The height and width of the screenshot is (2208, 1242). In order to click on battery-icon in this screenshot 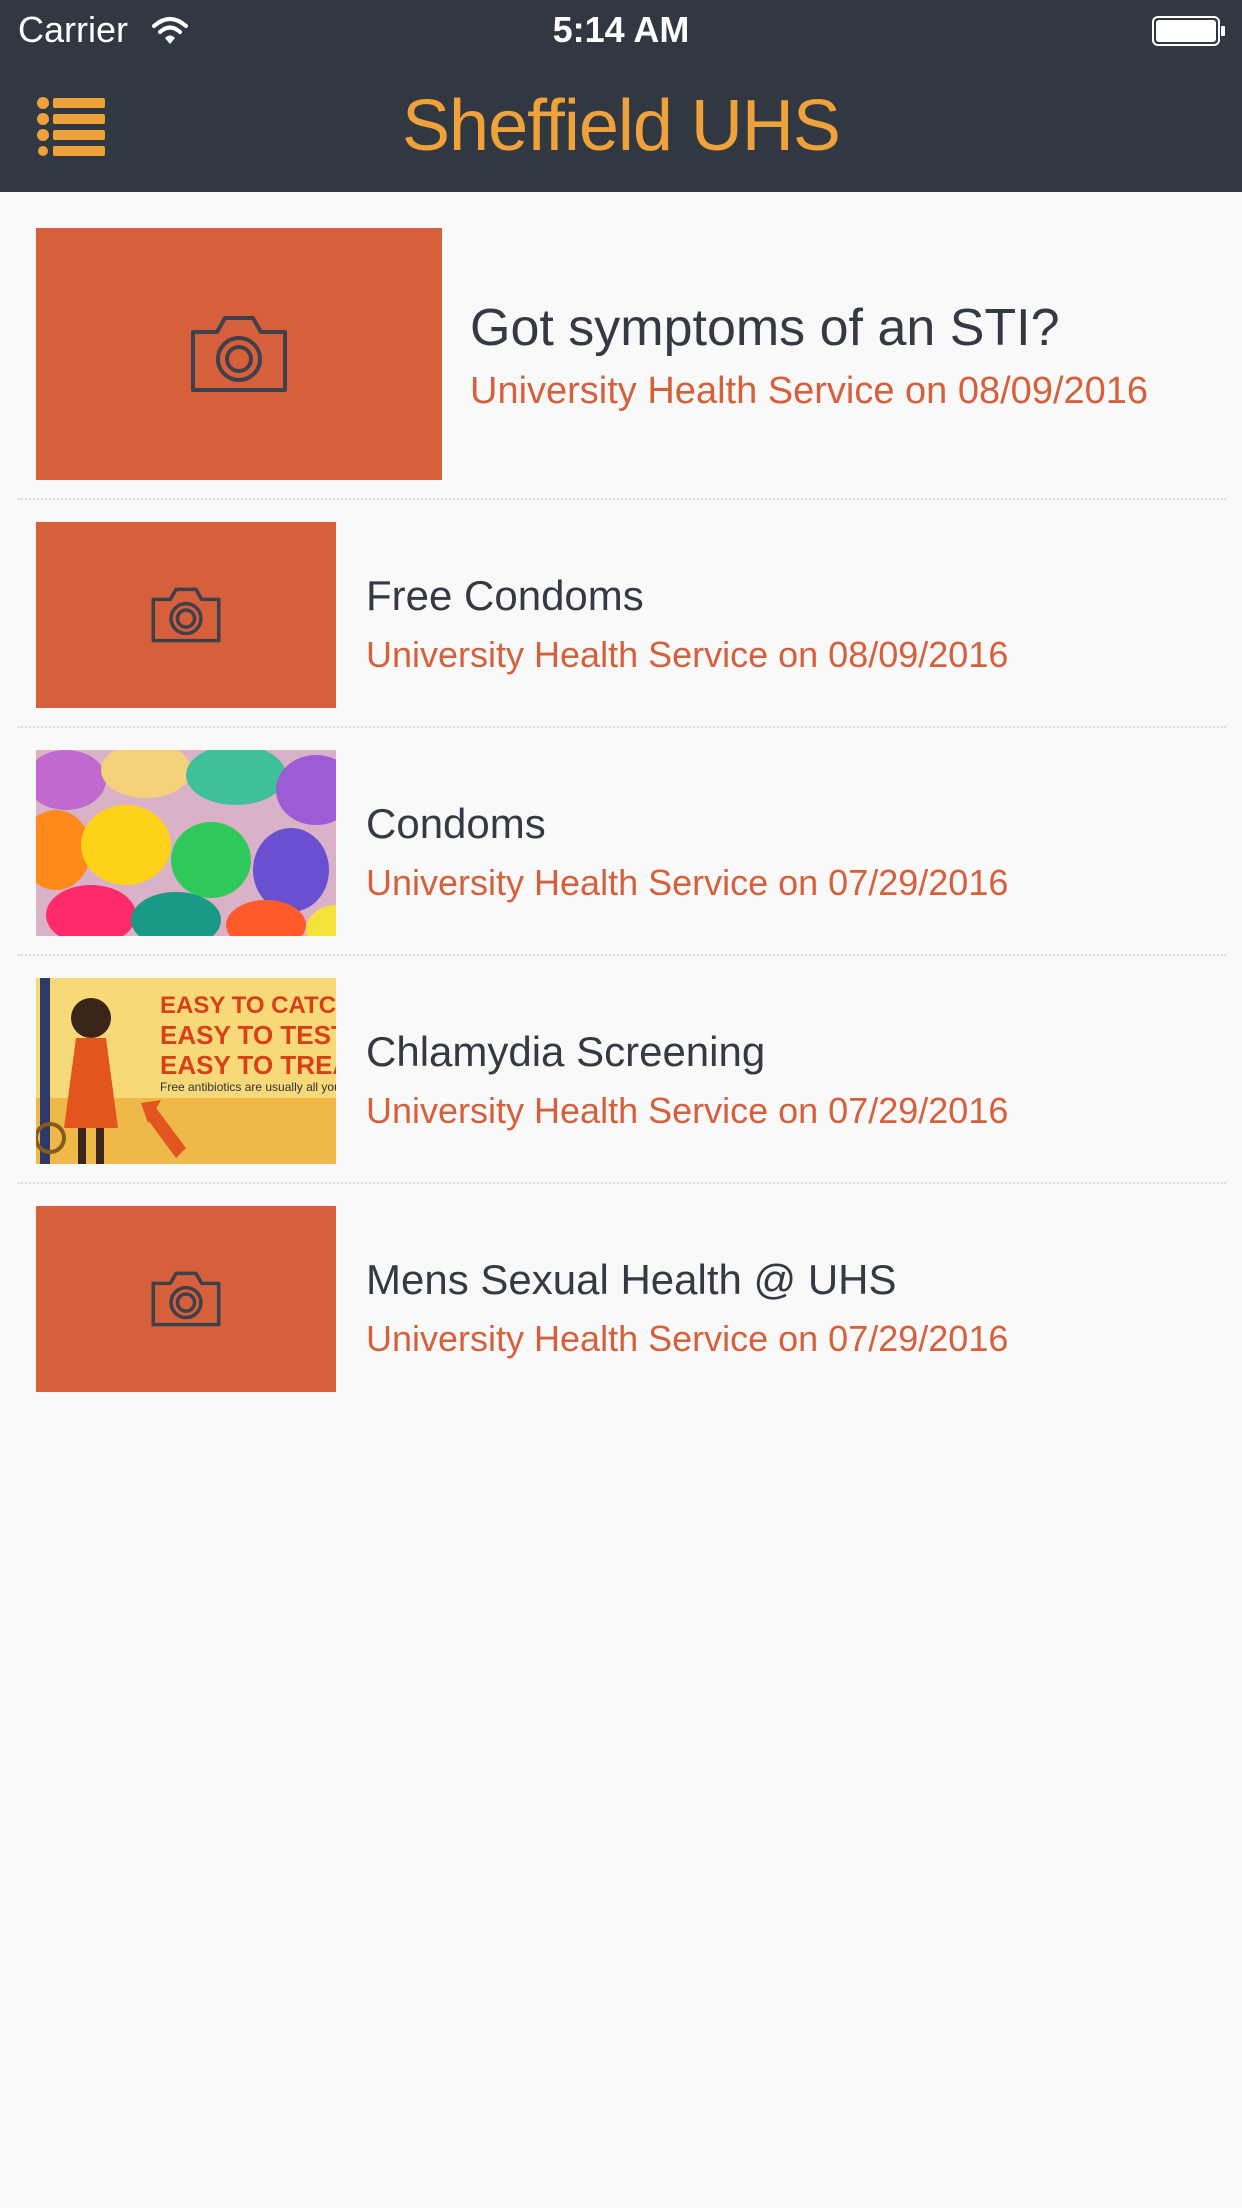, I will do `click(1188, 31)`.